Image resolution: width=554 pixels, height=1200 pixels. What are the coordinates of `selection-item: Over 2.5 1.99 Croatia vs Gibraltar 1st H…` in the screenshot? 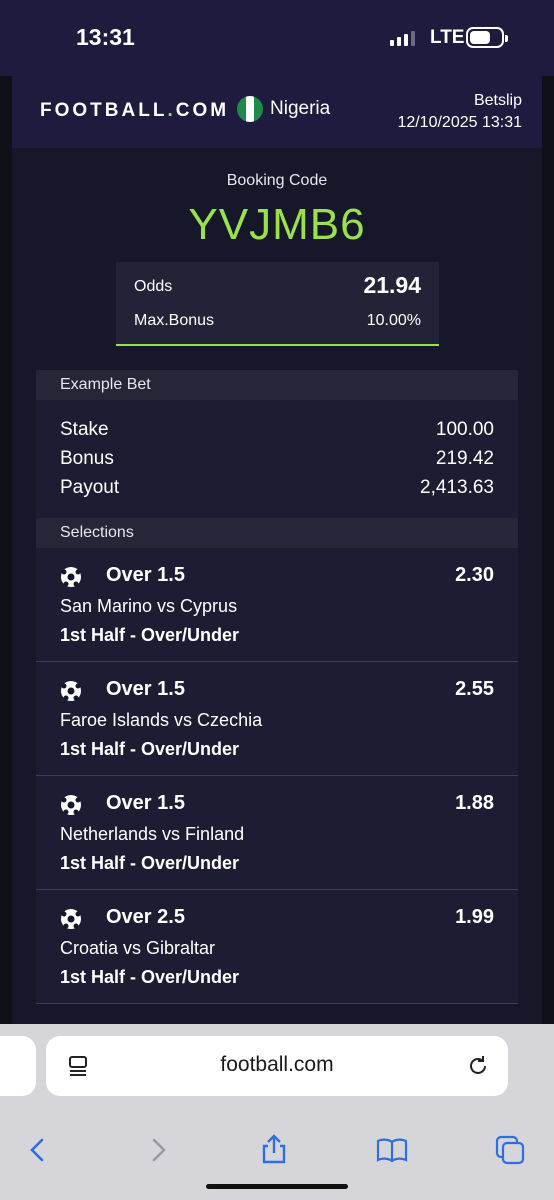 It's located at (277, 947).